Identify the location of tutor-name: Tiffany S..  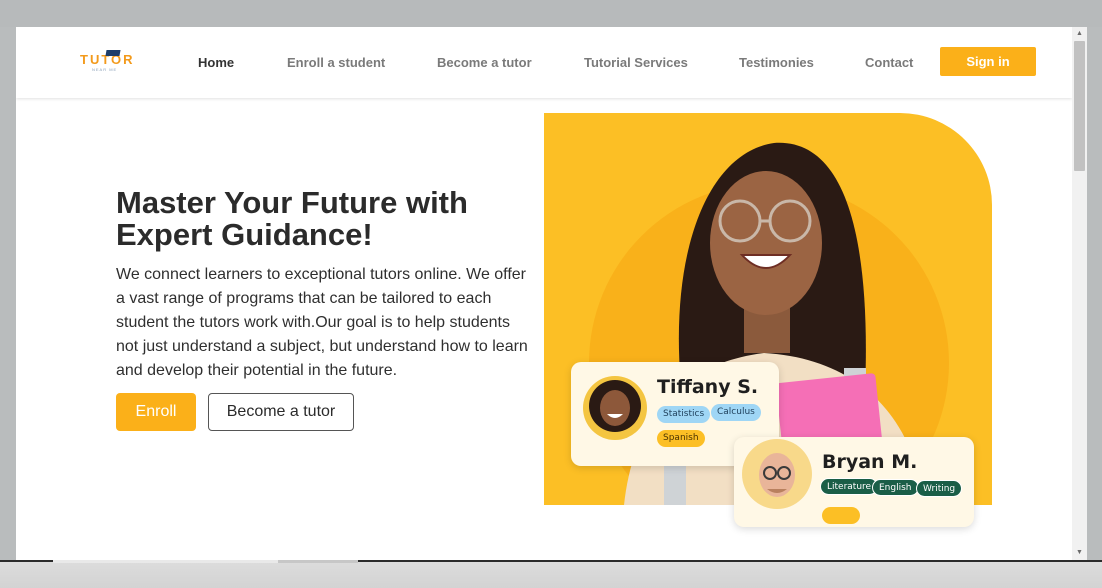
(708, 387).